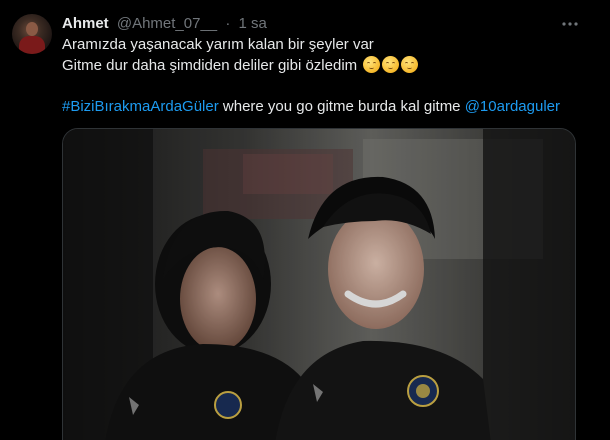 The image size is (610, 440). Describe the element at coordinates (341, 106) in the screenshot. I see `tweet-text-middle: where you go gitme burda kal gitme` at that location.